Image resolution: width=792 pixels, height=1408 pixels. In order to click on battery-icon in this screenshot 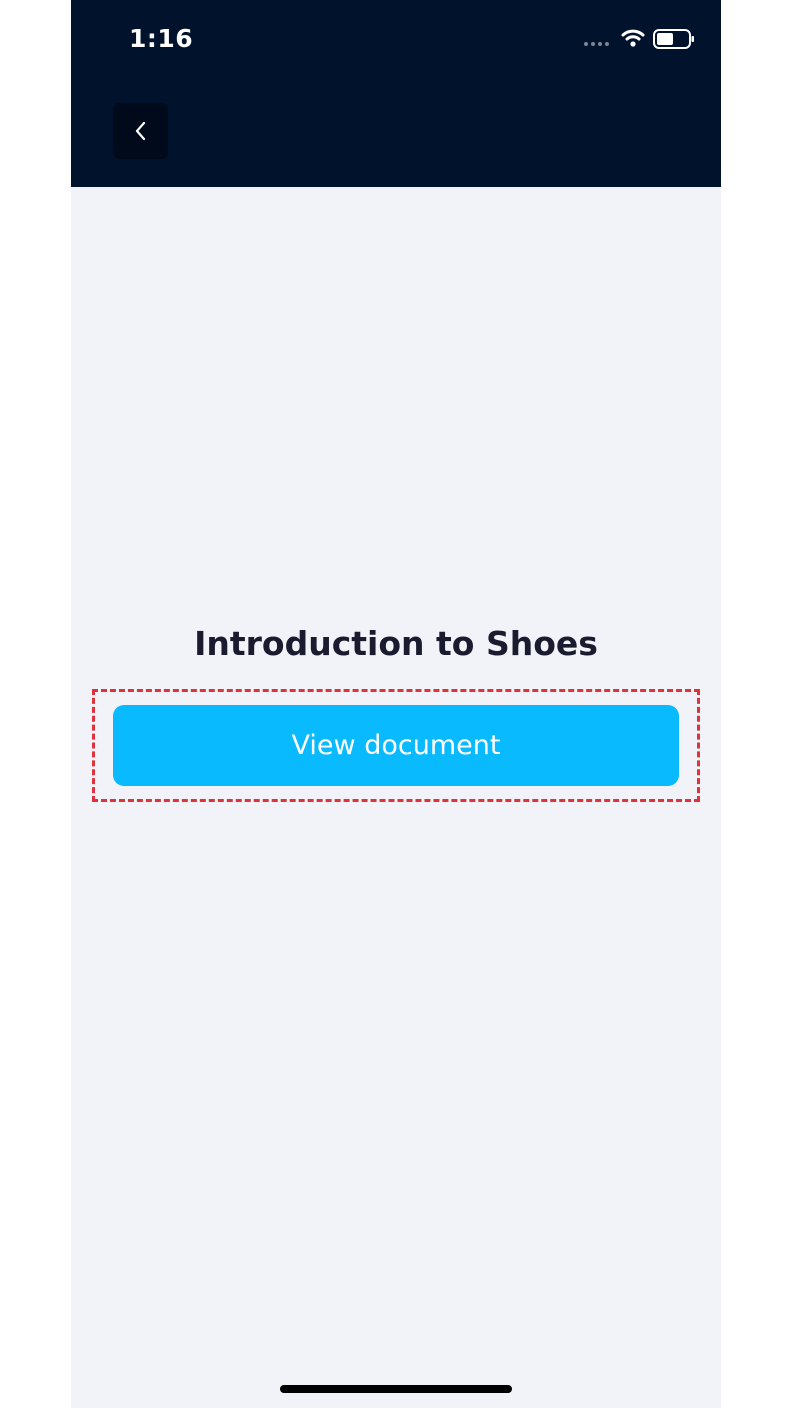, I will do `click(673, 39)`.